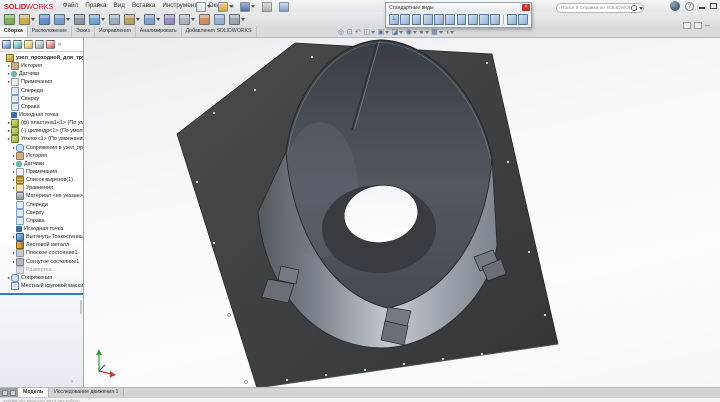  I want to click on previous-view-icon: ↶, so click(358, 33).